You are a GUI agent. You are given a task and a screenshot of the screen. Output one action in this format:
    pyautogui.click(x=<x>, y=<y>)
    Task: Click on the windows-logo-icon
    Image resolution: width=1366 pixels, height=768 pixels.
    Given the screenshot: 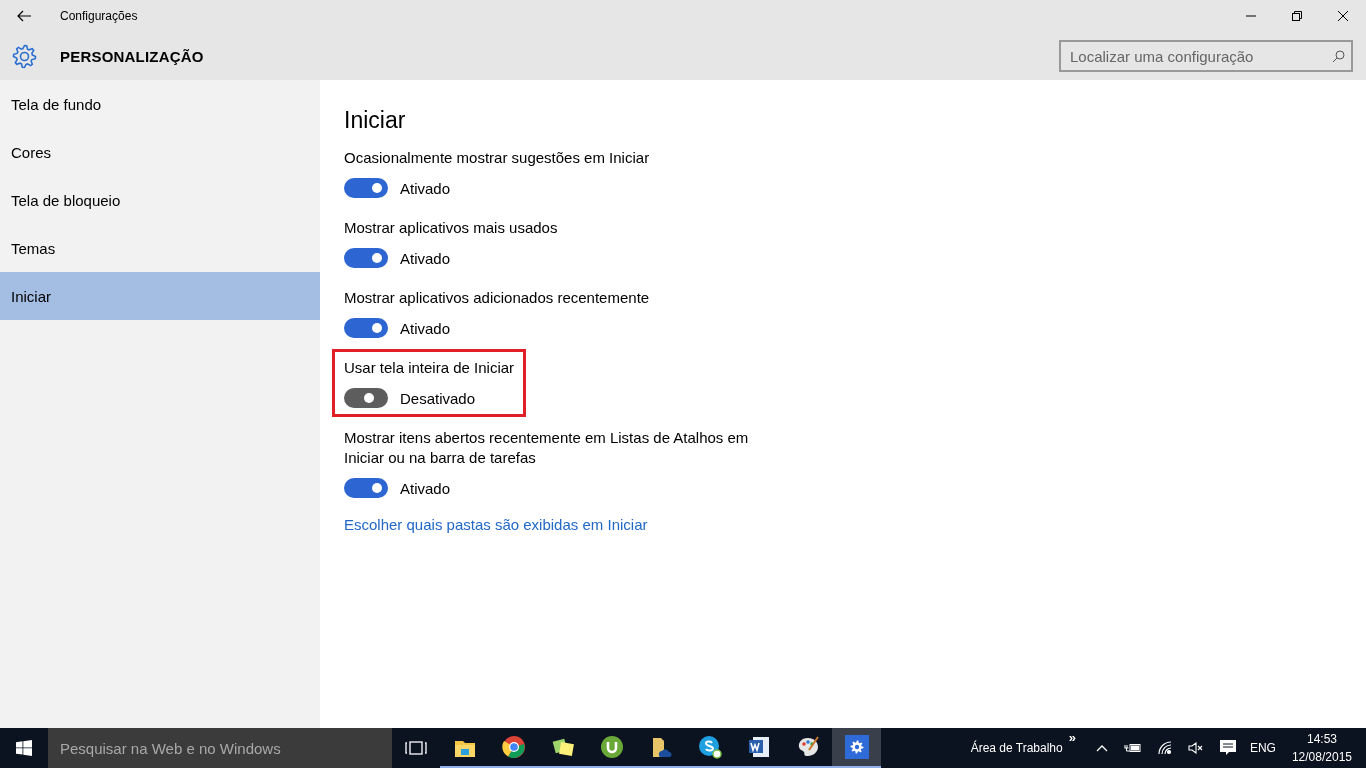 What is the action you would take?
    pyautogui.click(x=24, y=748)
    